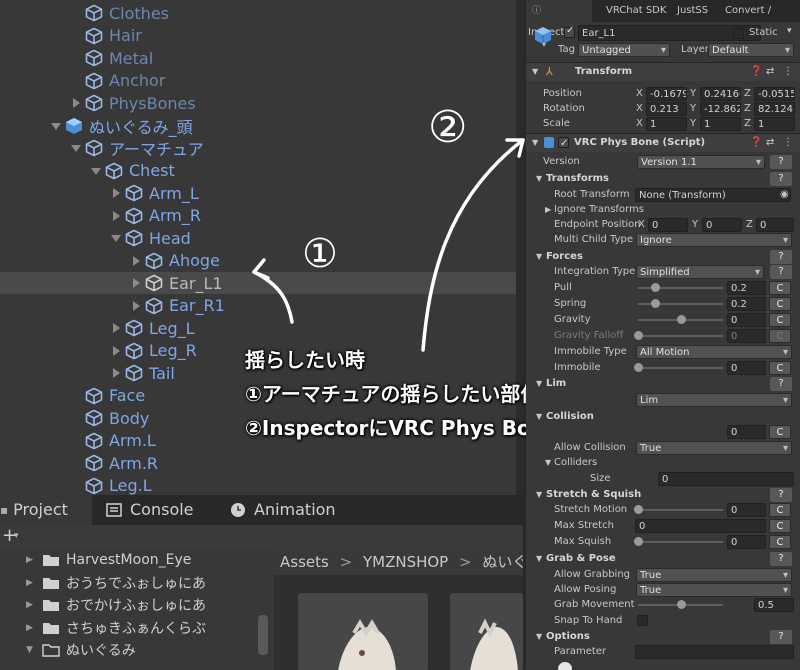  Describe the element at coordinates (638, 541) in the screenshot. I see `max-squish-slider-handle` at that location.